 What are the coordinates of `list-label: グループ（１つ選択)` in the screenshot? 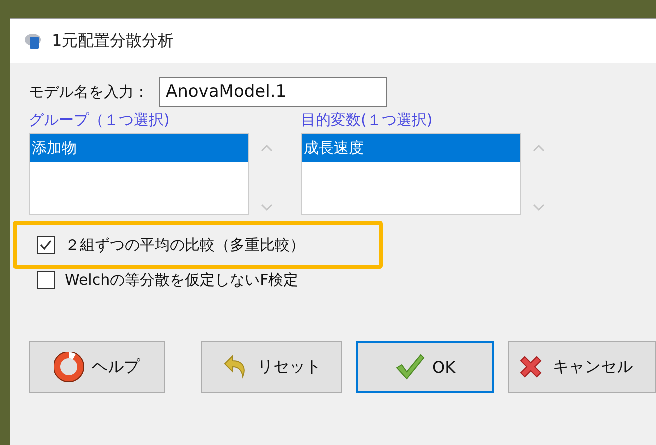 It's located at (100, 121).